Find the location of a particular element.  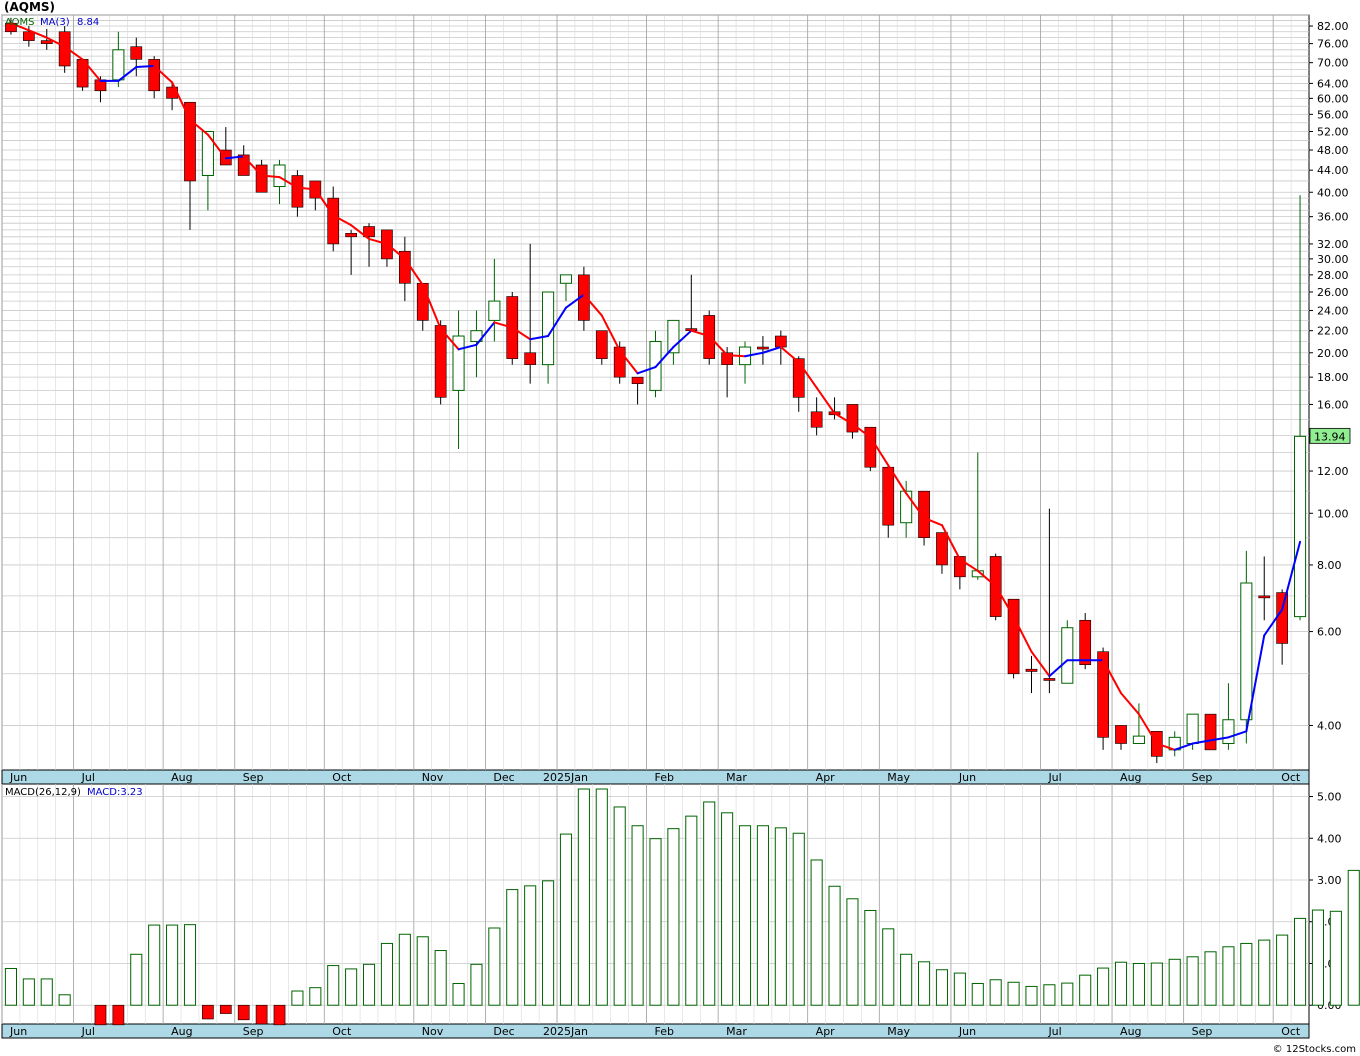

month-label: May is located at coordinates (898, 777).